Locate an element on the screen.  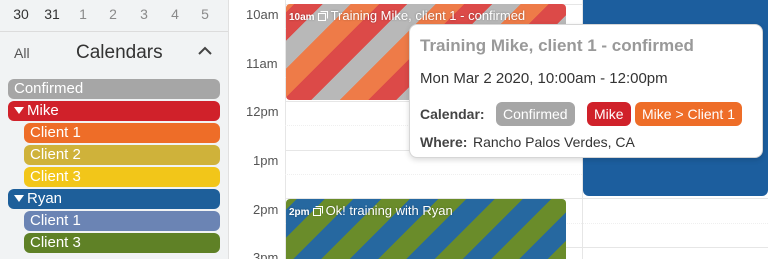
hour-label: 3pm is located at coordinates (266, 254).